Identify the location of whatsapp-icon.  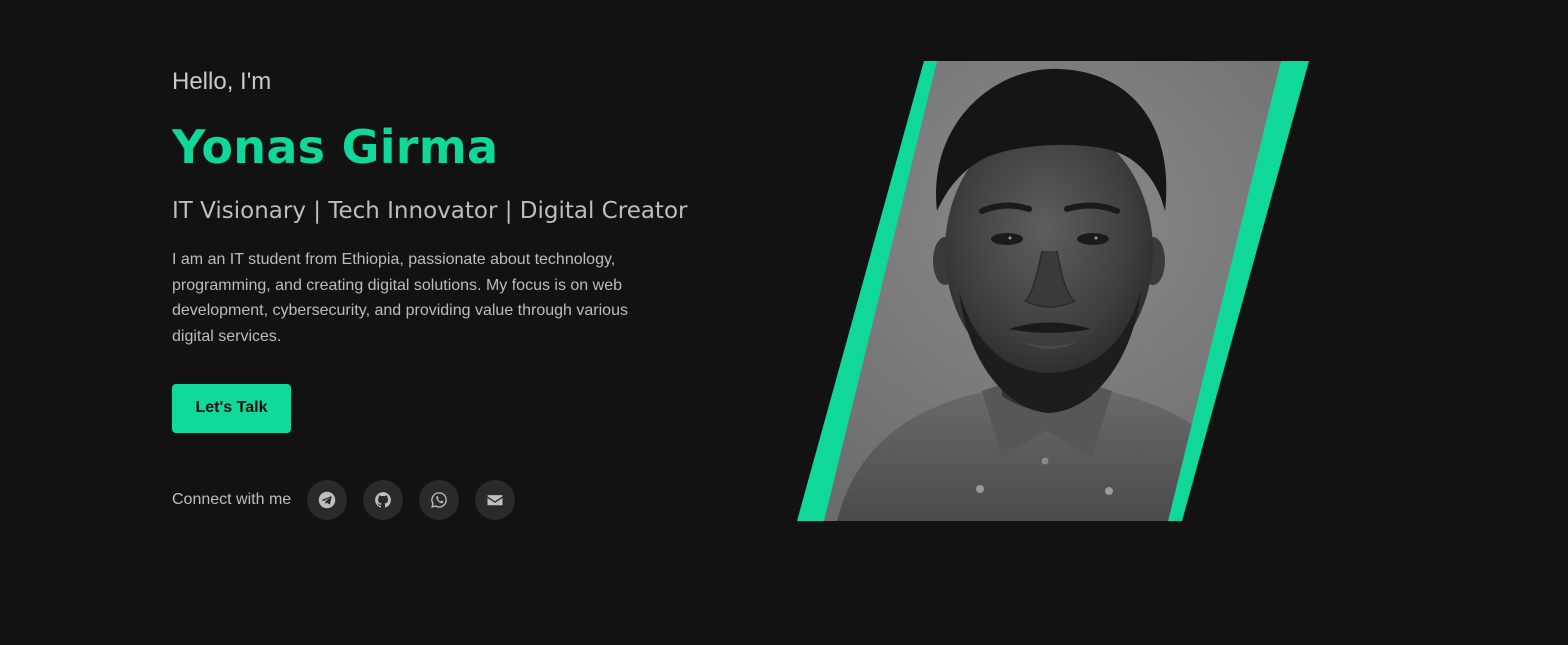
(439, 499).